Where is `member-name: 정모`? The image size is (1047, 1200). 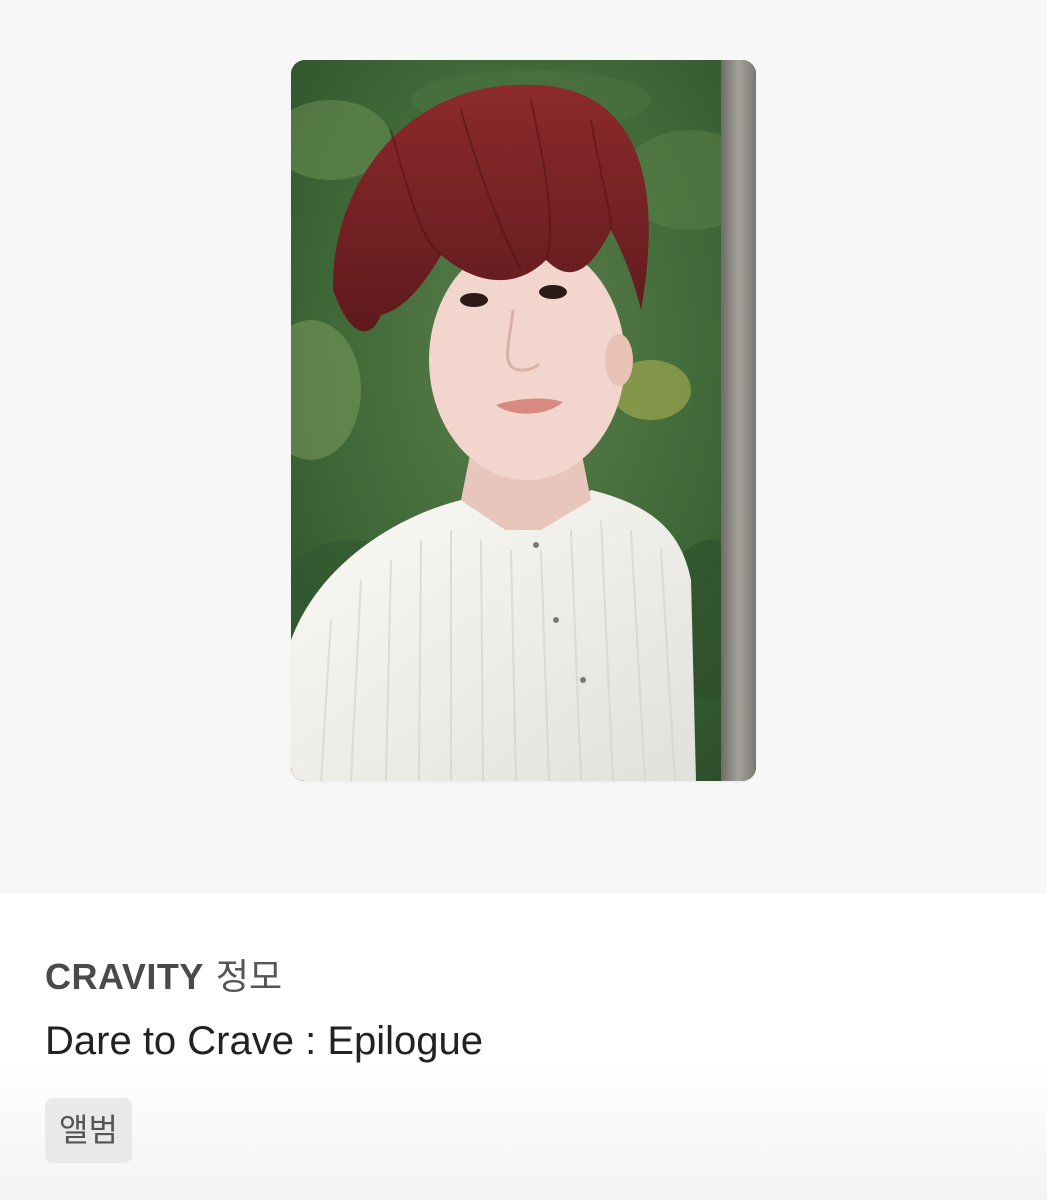
member-name: 정모 is located at coordinates (249, 976).